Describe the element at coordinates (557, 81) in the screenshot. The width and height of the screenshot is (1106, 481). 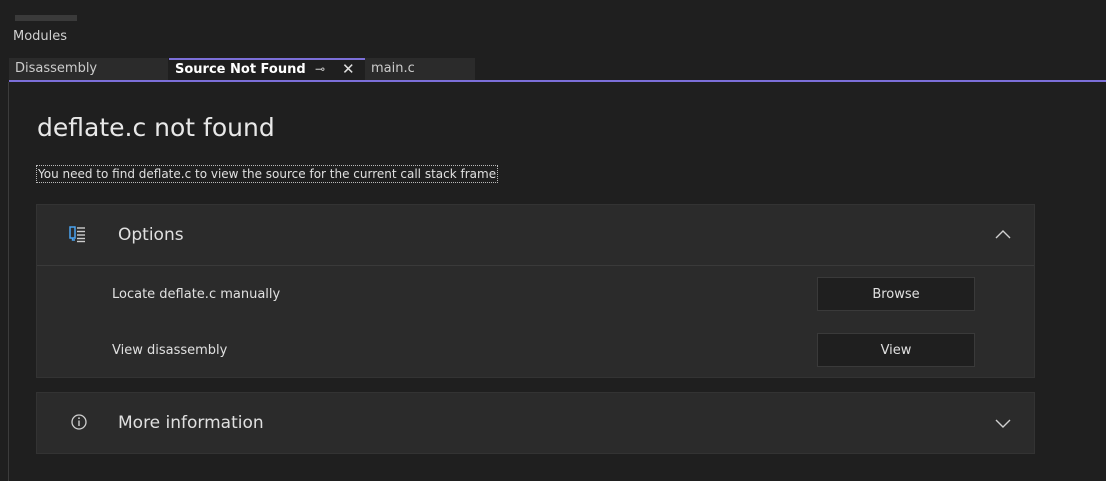
I see `active-tab-underline` at that location.